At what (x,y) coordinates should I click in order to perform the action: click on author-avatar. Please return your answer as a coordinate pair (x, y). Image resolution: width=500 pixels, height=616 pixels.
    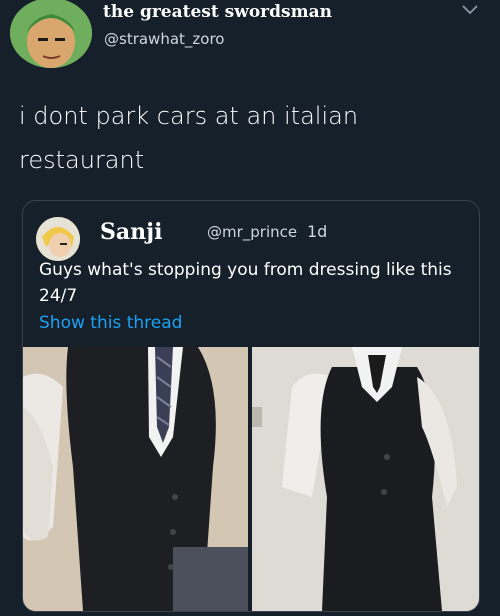
    Looking at the image, I should click on (51, 34).